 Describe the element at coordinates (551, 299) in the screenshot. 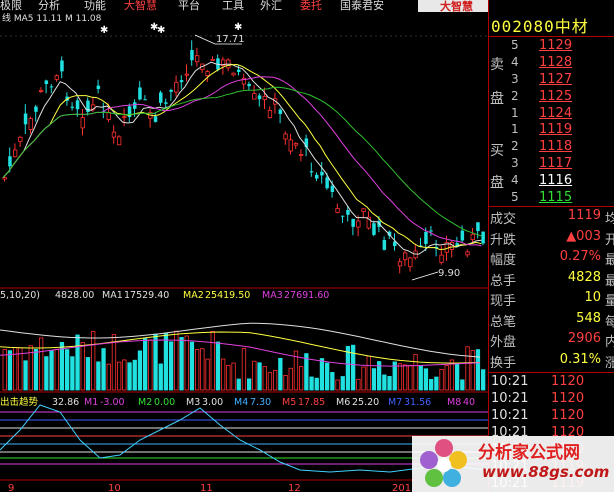

I see `stat-row: 现手 10 量` at that location.